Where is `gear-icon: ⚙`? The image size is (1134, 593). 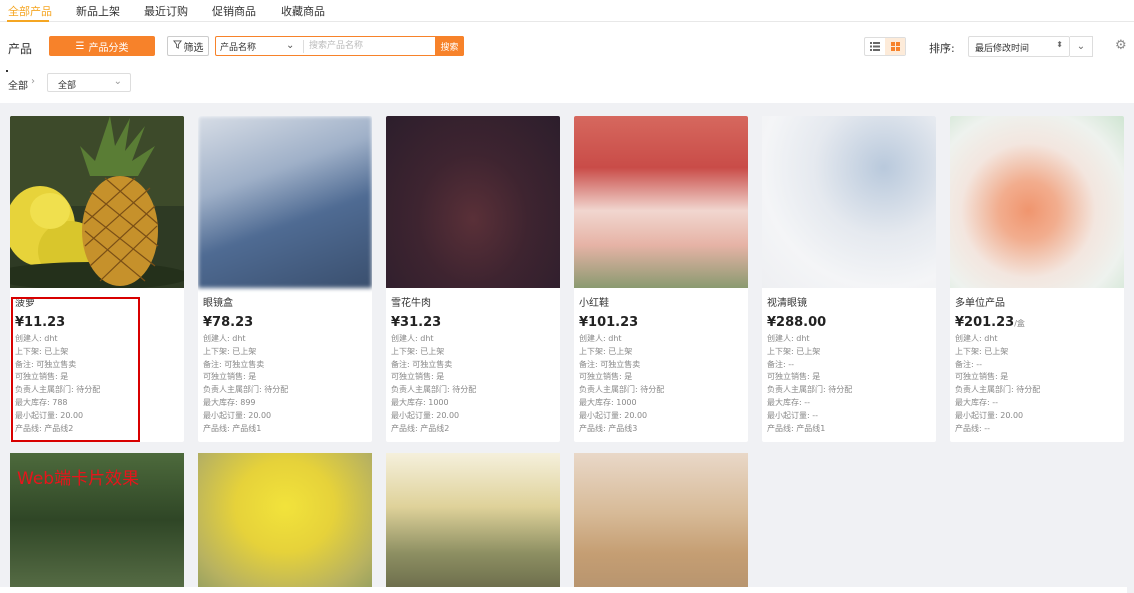
gear-icon: ⚙ is located at coordinates (1121, 45).